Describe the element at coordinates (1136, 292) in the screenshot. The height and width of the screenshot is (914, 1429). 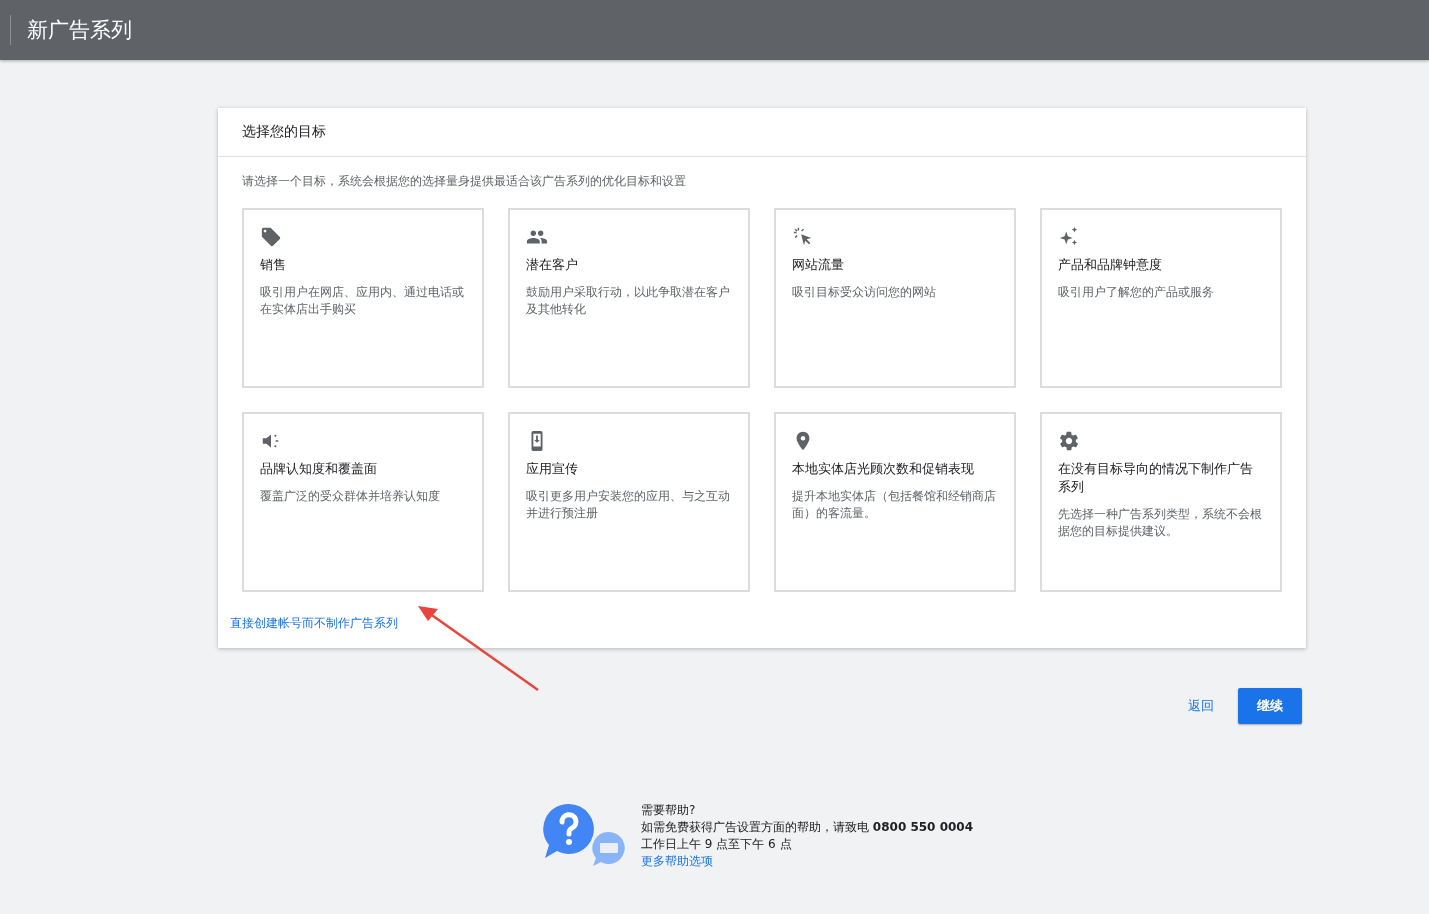
I see `goal-description: 吸引用户了解您的产品或服务` at that location.